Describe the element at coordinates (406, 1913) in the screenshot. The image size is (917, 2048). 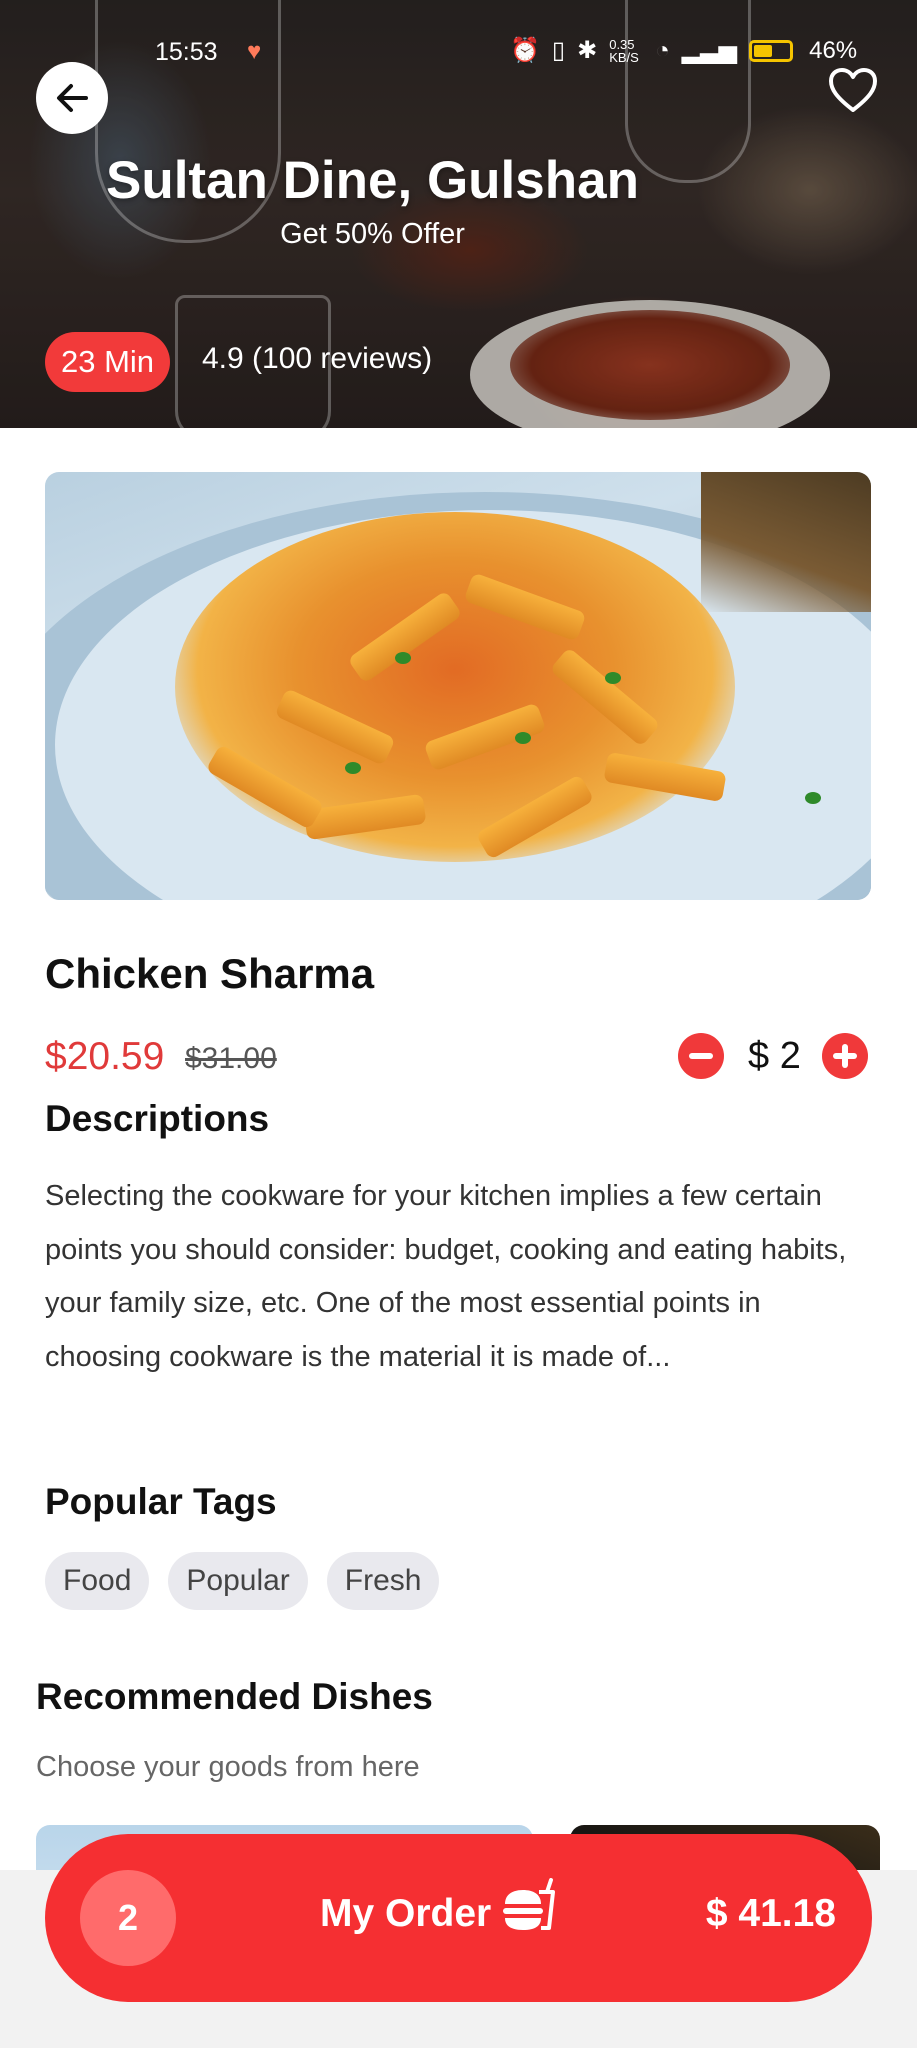
I see `my-order-label: My Order` at that location.